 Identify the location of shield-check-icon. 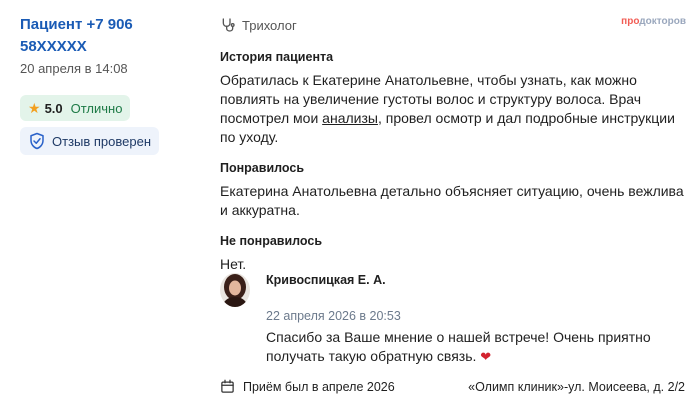
(37, 141).